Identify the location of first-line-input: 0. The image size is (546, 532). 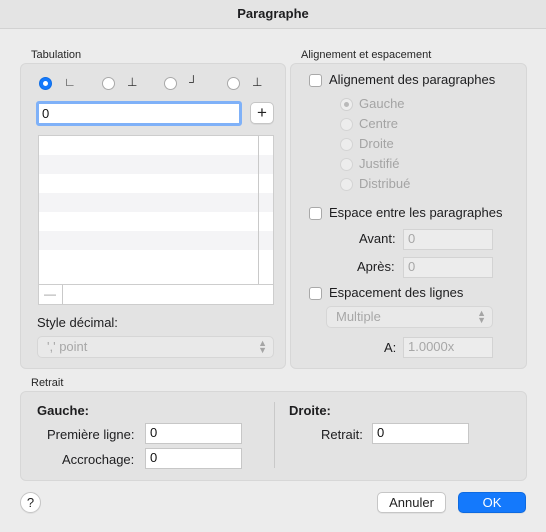
(193, 433).